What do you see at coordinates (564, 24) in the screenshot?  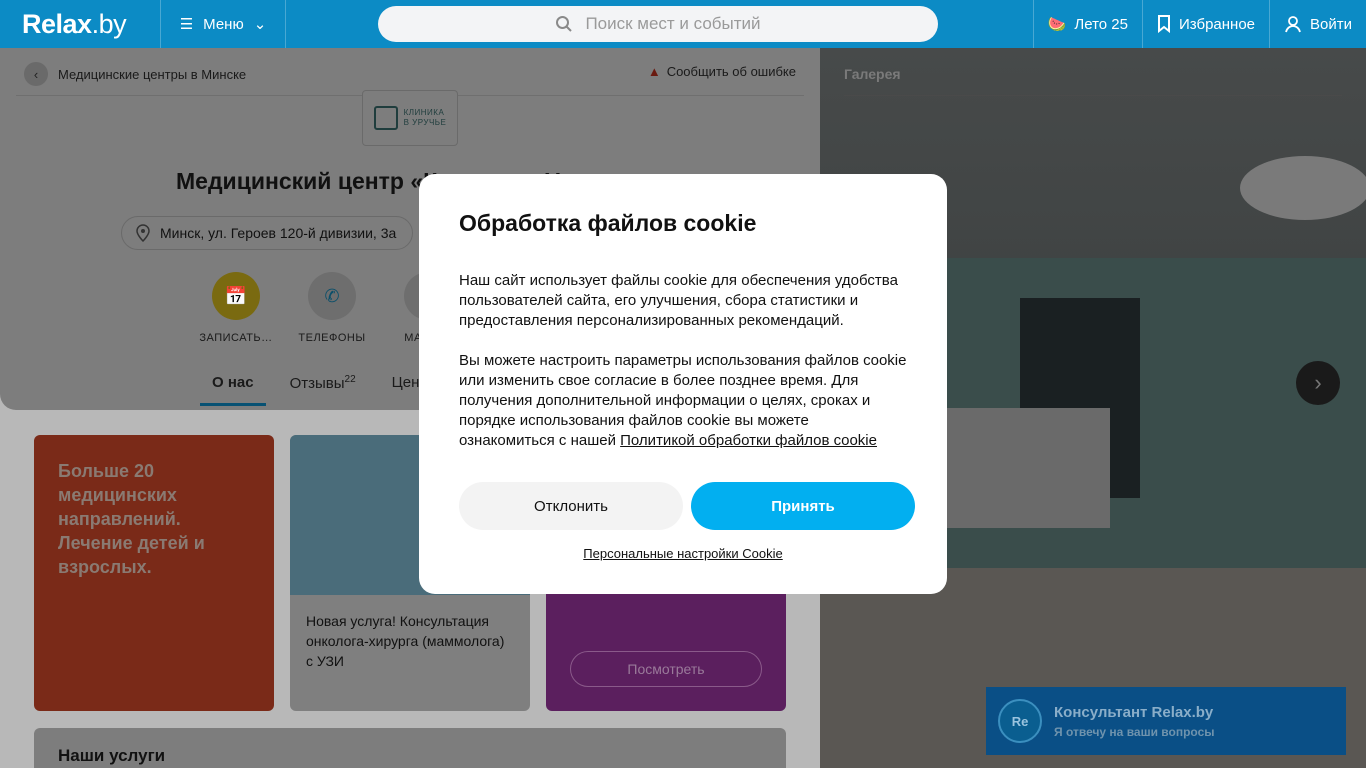 I see `search-icon` at bounding box center [564, 24].